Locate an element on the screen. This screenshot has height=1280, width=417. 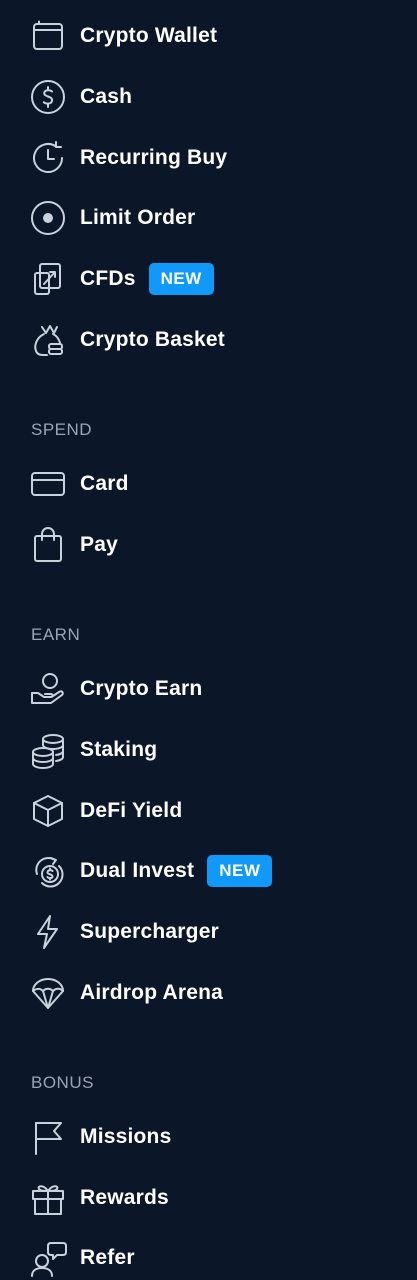
menu-item-crypto-wallet: Crypto Wallet is located at coordinates (123, 36).